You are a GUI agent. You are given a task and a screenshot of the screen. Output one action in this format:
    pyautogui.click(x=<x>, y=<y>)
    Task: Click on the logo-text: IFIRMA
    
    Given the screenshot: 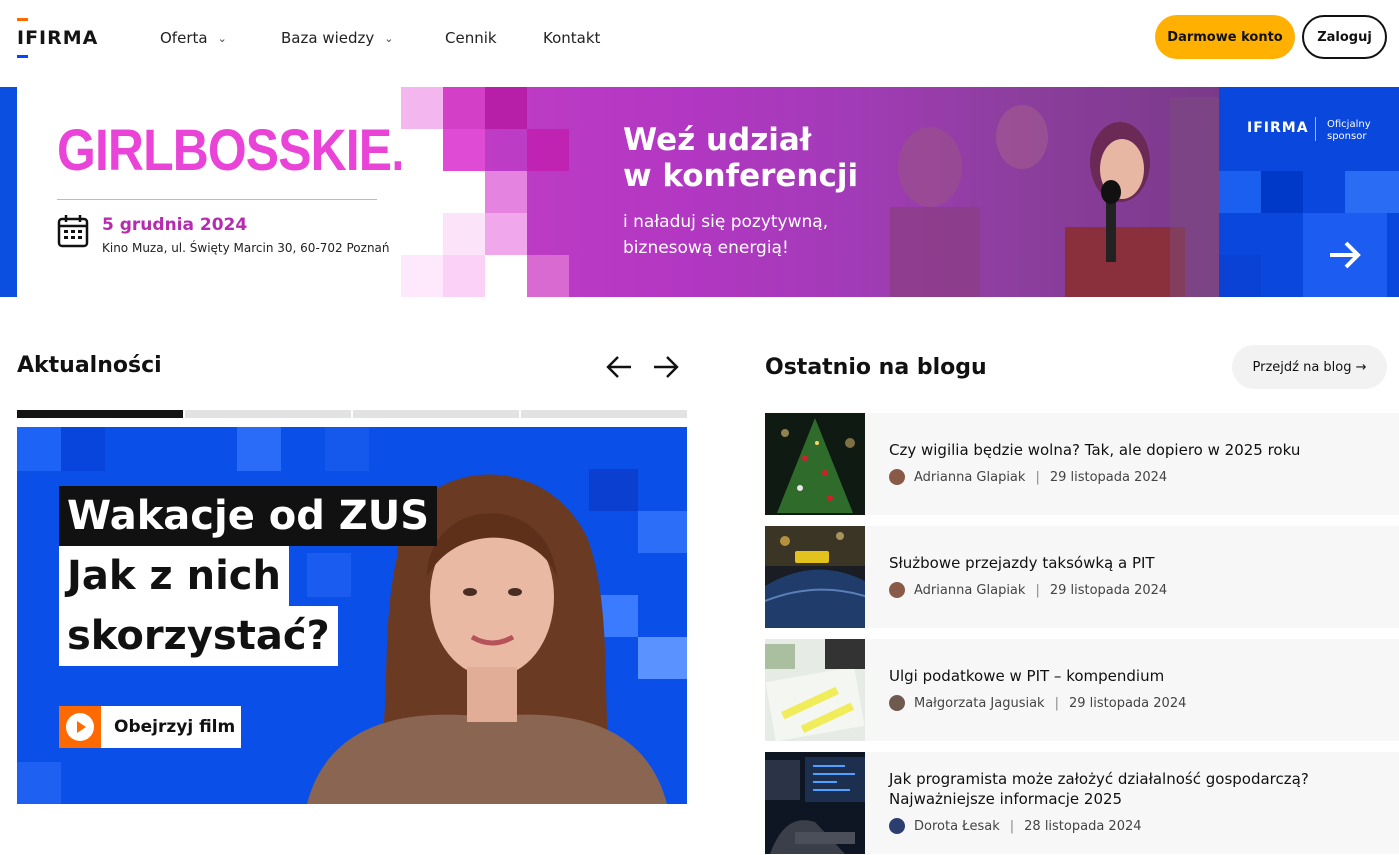 What is the action you would take?
    pyautogui.click(x=58, y=38)
    